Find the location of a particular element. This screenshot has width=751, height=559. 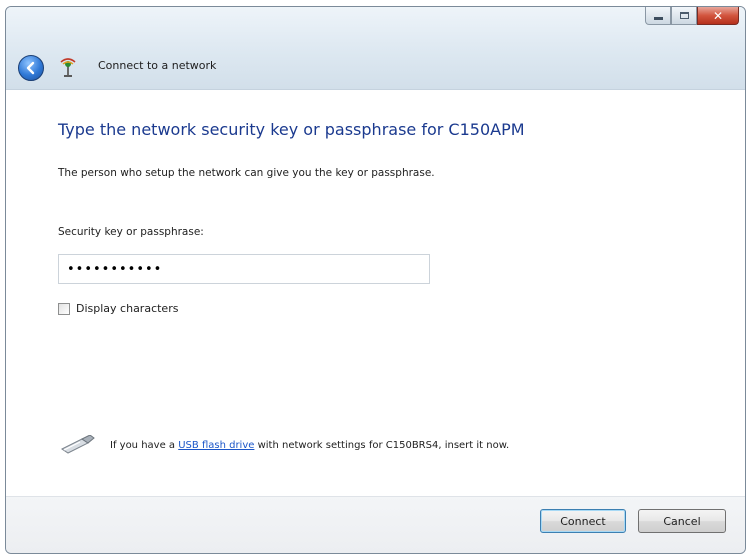

minimize-icon is located at coordinates (658, 18).